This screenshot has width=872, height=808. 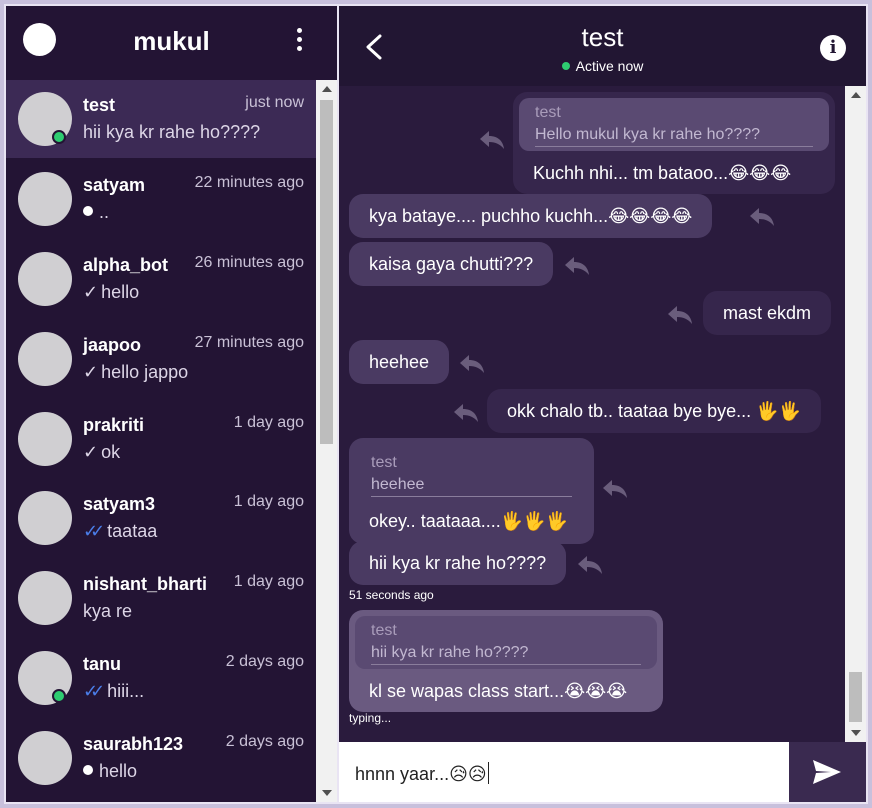 I want to click on peer-name: test, so click(x=602, y=37).